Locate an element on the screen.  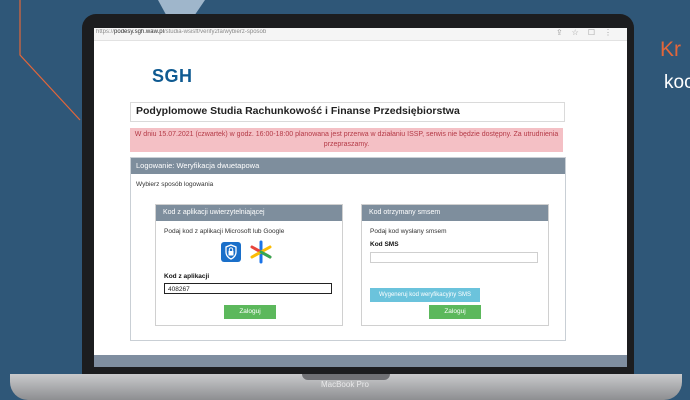
star-icon: ☆ is located at coordinates (580, 32).